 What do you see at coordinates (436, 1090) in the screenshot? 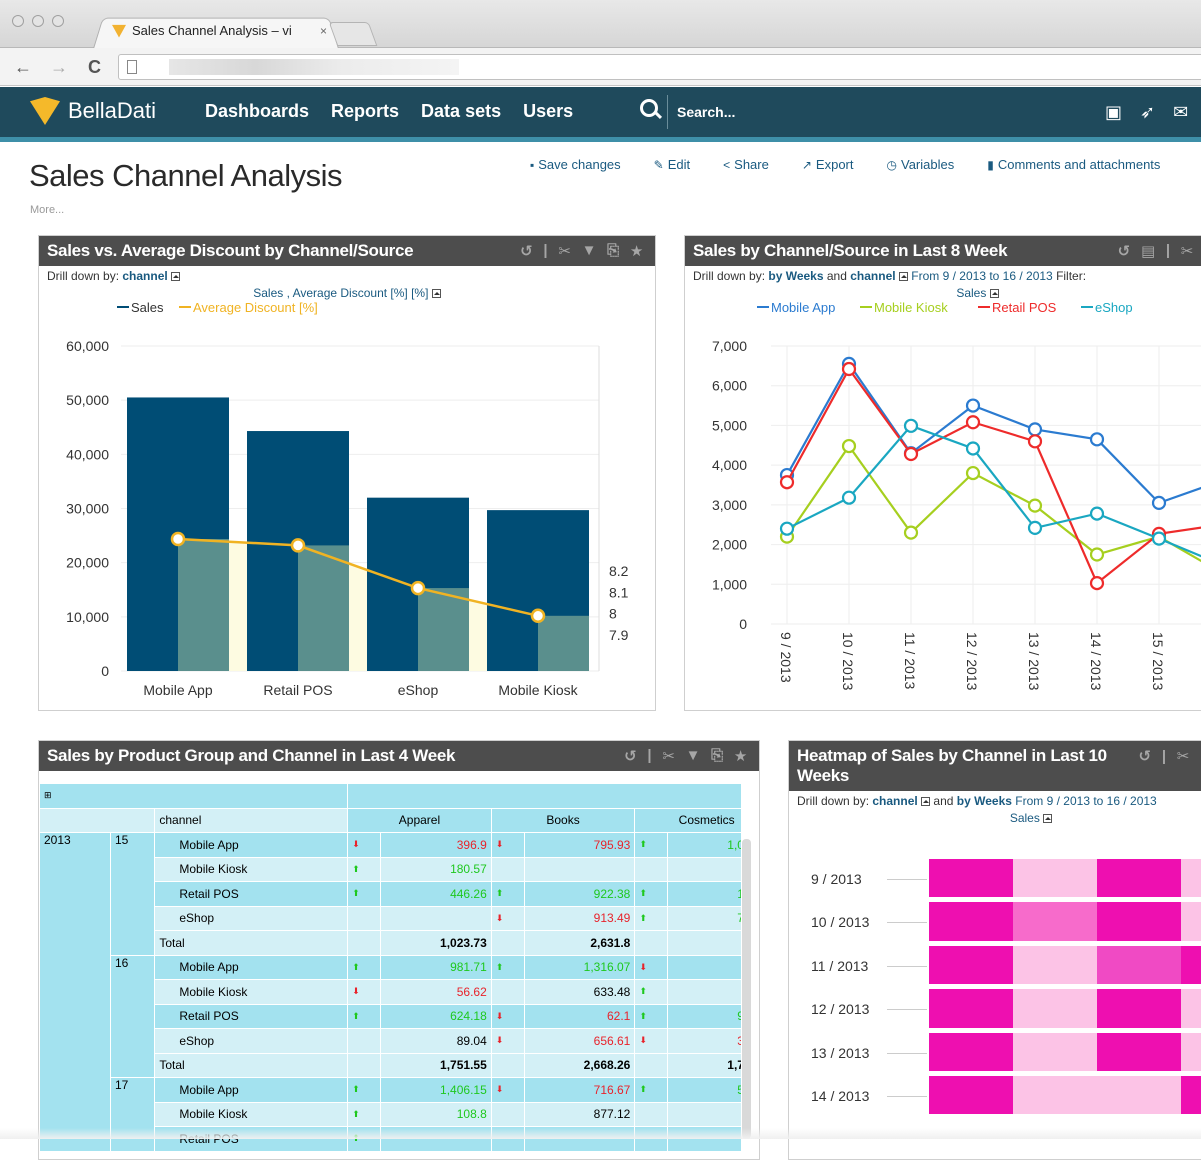
I see `value-cell: 1,406.15` at bounding box center [436, 1090].